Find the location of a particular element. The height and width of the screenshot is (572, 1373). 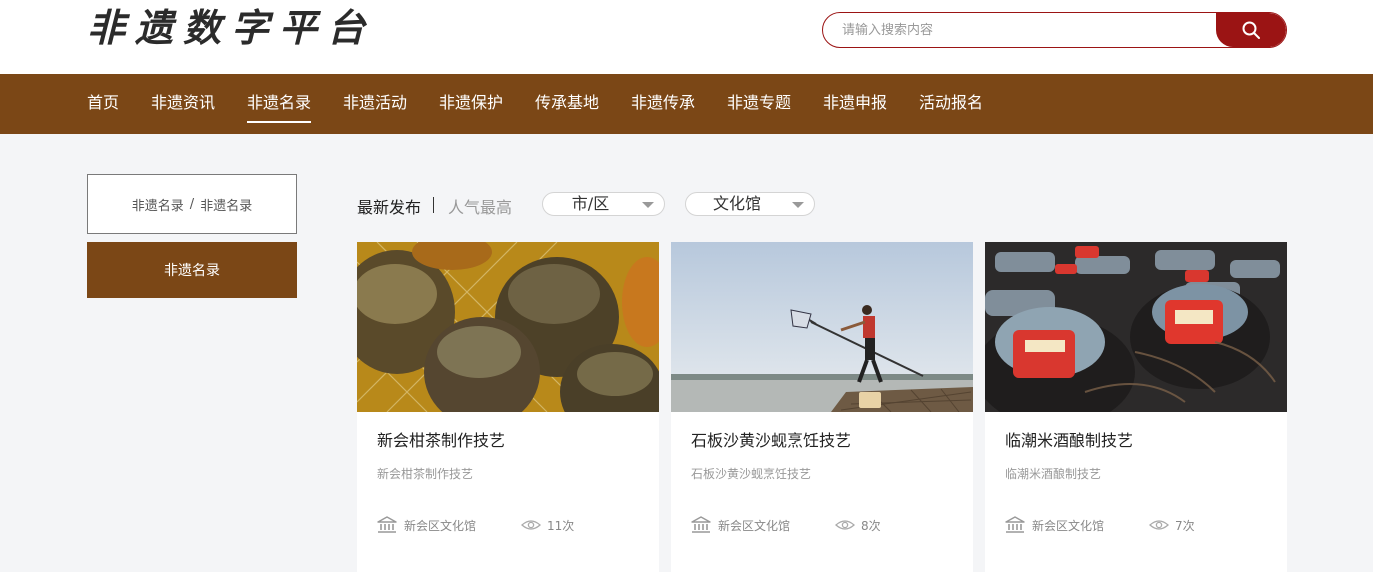

venue-select-value: 文化馆 is located at coordinates (736, 203).